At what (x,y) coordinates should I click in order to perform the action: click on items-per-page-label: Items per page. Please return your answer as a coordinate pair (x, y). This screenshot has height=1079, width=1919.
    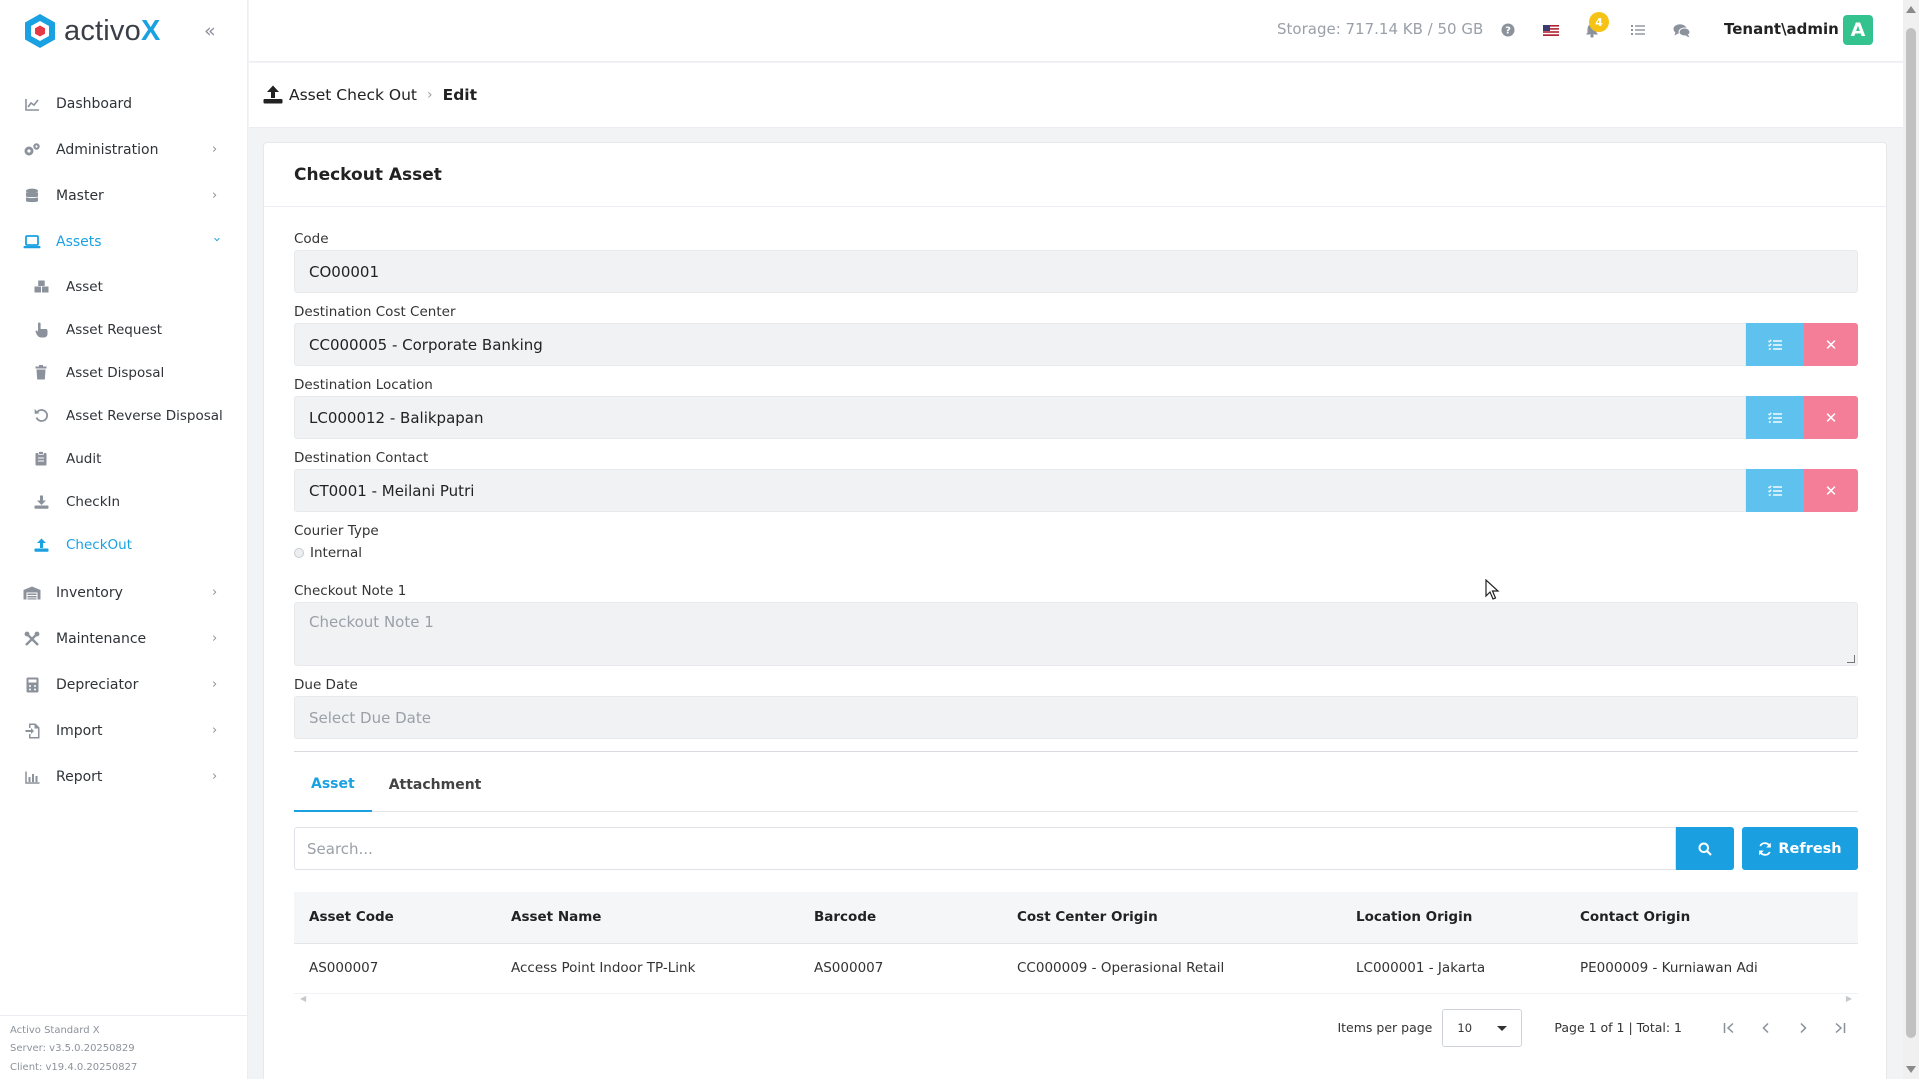
    Looking at the image, I should click on (1385, 1027).